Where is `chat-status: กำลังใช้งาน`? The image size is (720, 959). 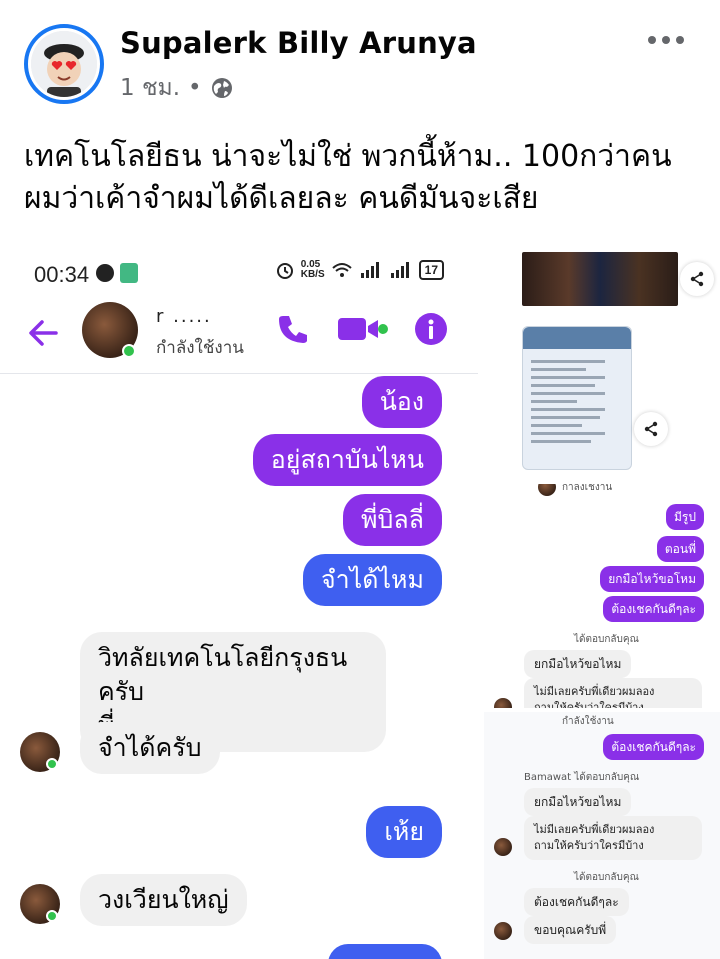
chat-status: กำลังใช้งาน is located at coordinates (588, 721).